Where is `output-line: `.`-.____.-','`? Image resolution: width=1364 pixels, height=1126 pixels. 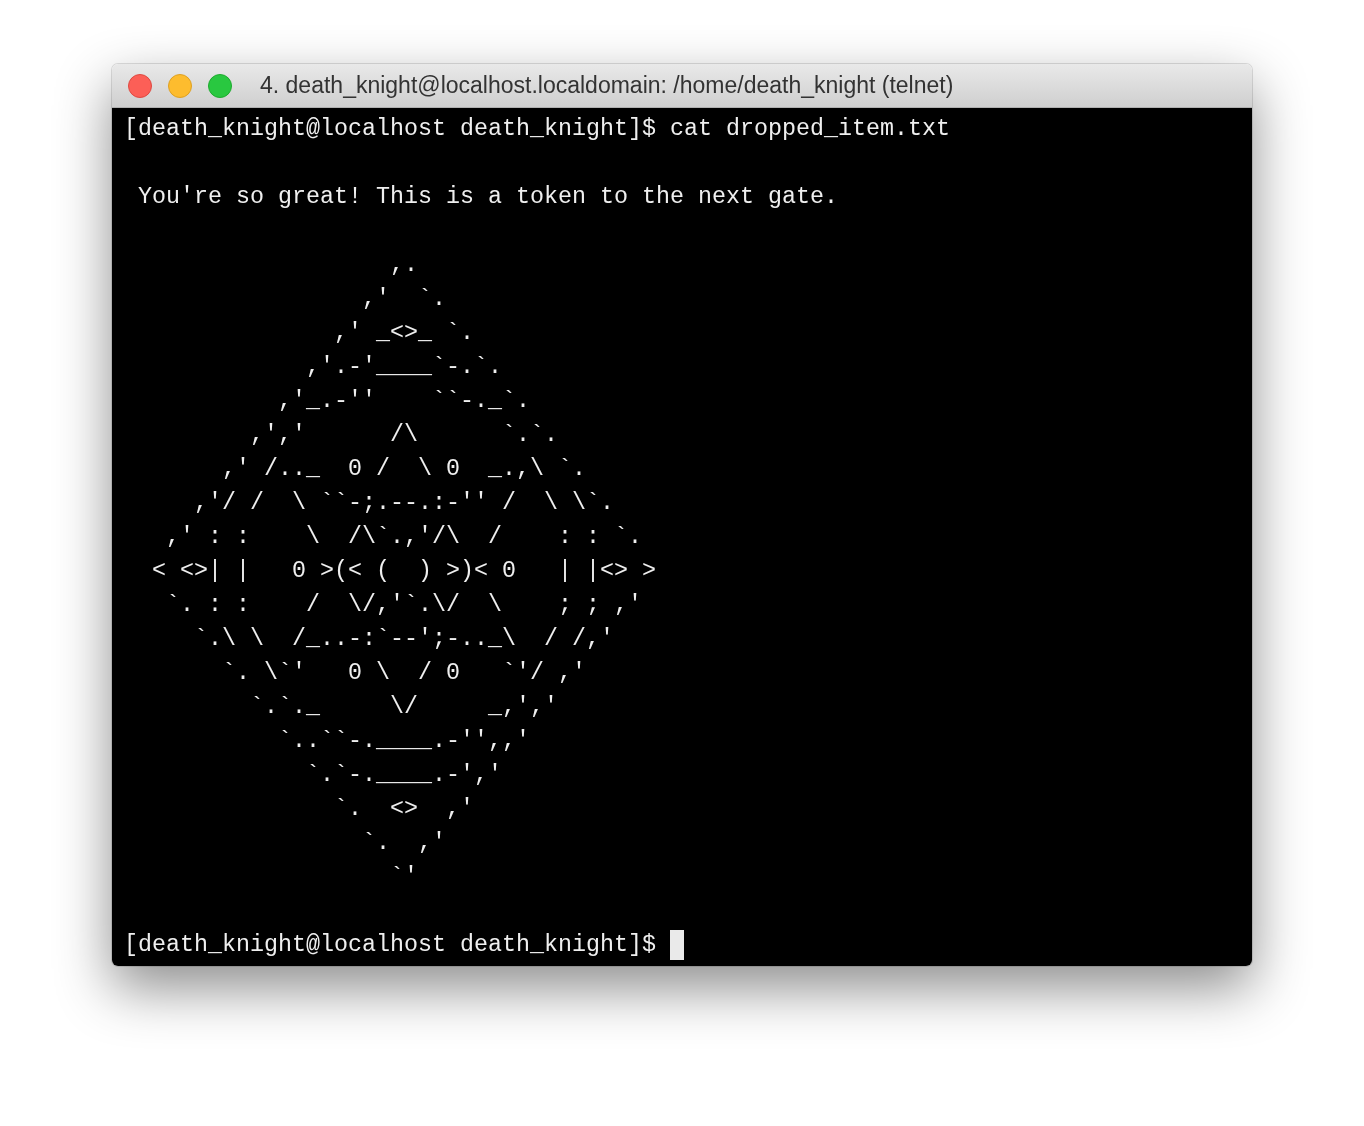 output-line: `.`-.____.-',' is located at coordinates (403, 775).